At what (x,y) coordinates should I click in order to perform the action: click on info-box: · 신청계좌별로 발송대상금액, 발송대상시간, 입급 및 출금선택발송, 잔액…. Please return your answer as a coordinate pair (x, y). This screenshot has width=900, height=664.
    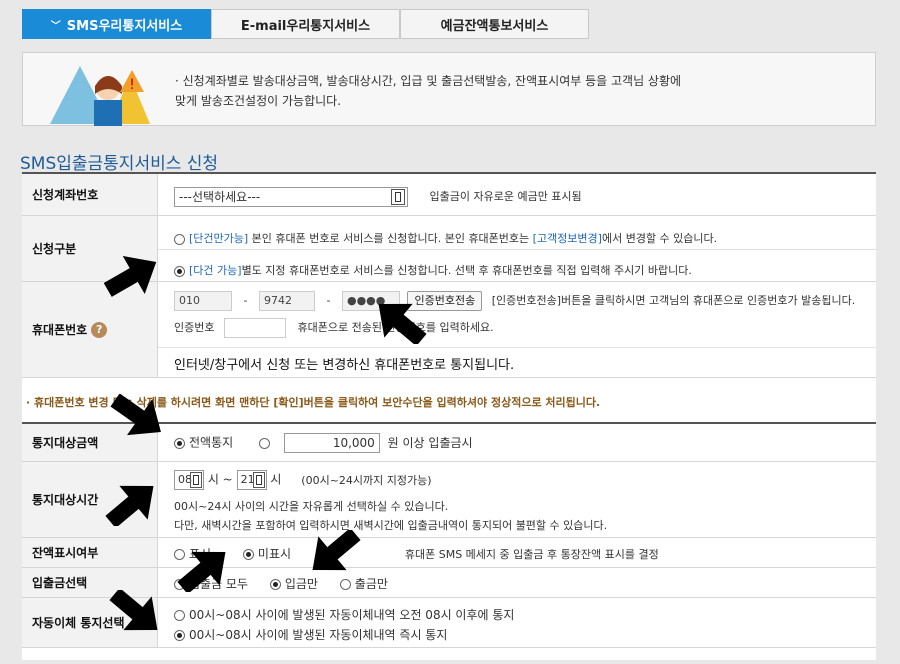
    Looking at the image, I should click on (449, 89).